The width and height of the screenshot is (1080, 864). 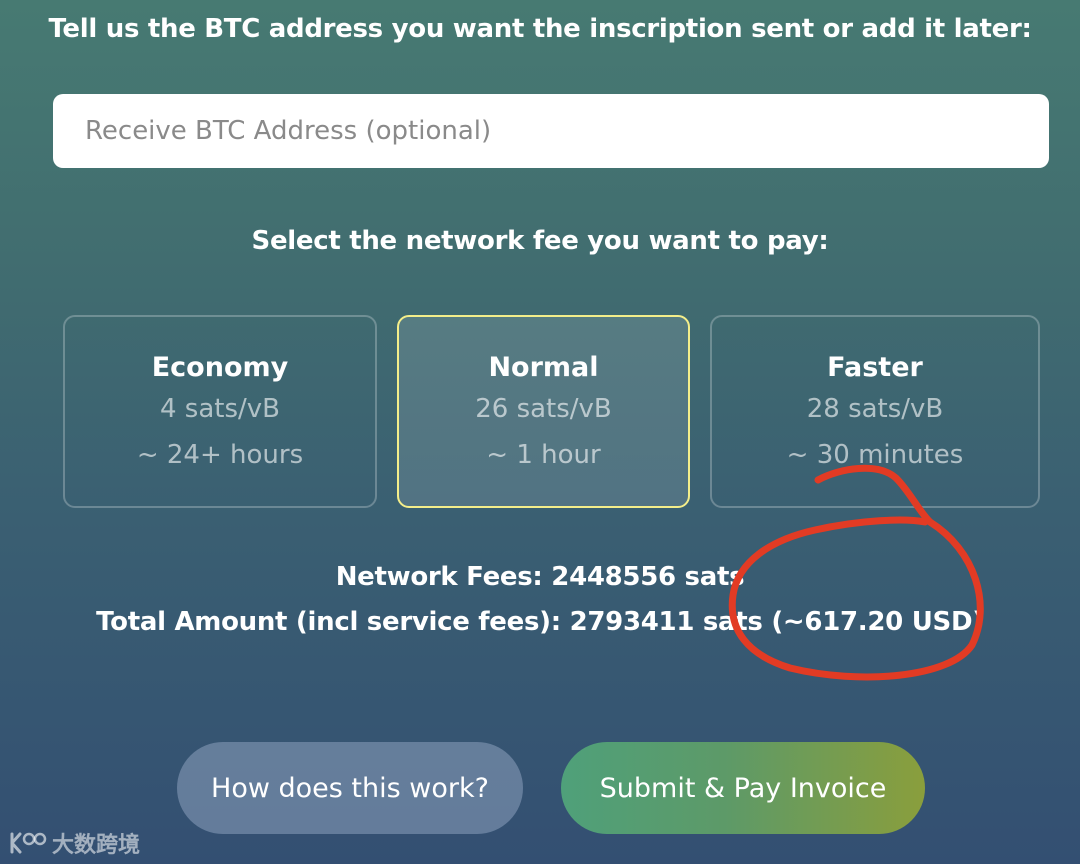 What do you see at coordinates (875, 455) in the screenshot?
I see `fee-option-time: ~ 30 minutes` at bounding box center [875, 455].